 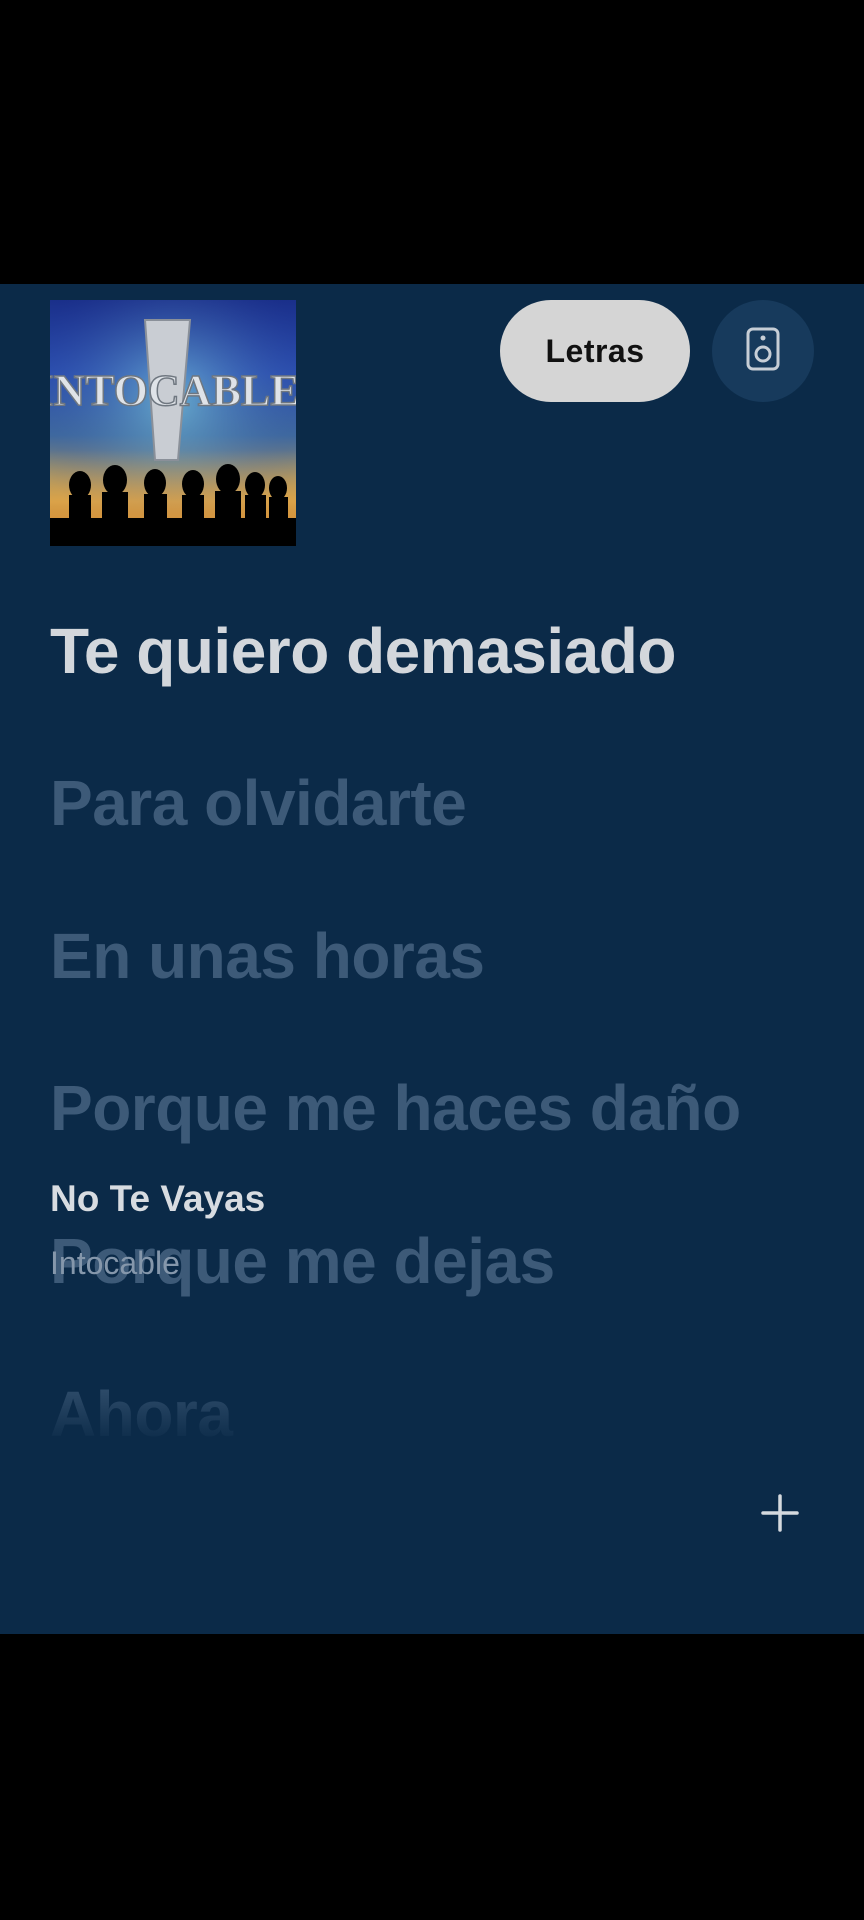 I want to click on lyric-line-active: Te quiero demasiado, so click(x=363, y=651).